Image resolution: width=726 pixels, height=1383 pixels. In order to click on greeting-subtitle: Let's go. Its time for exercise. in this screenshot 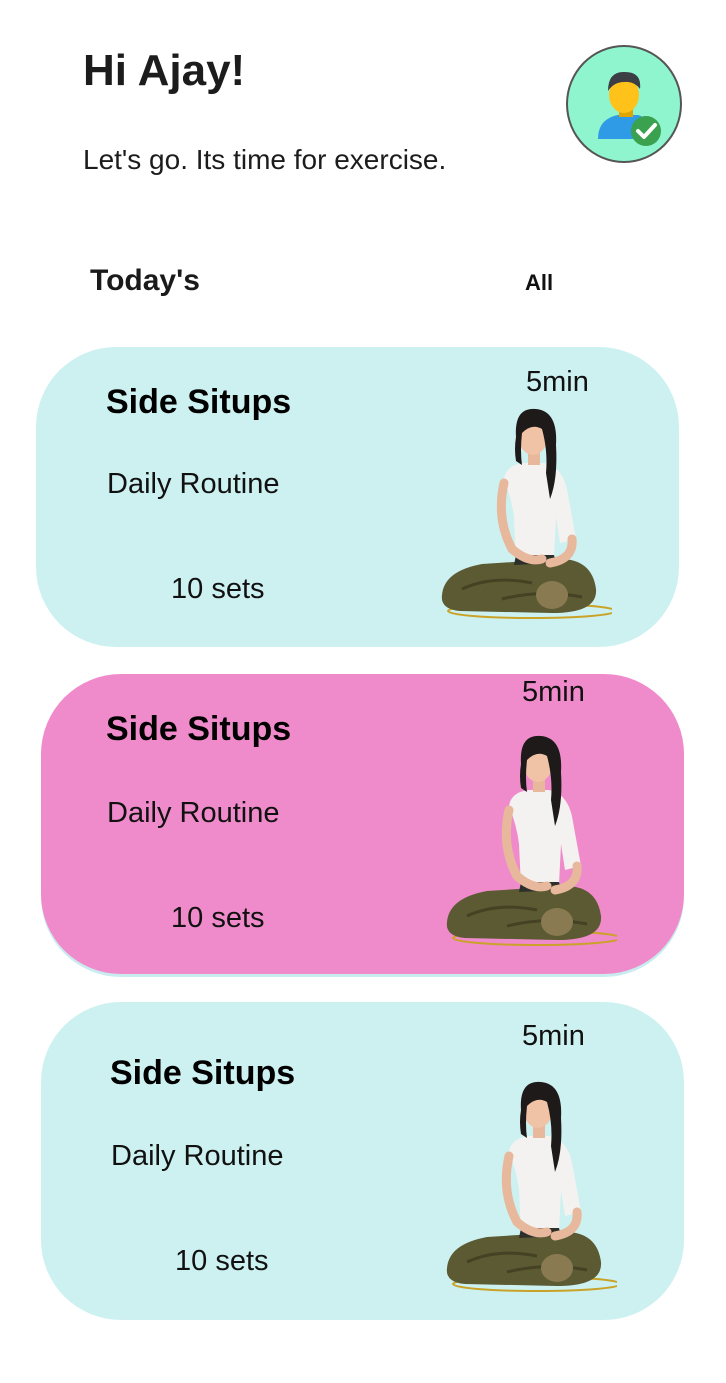, I will do `click(265, 159)`.